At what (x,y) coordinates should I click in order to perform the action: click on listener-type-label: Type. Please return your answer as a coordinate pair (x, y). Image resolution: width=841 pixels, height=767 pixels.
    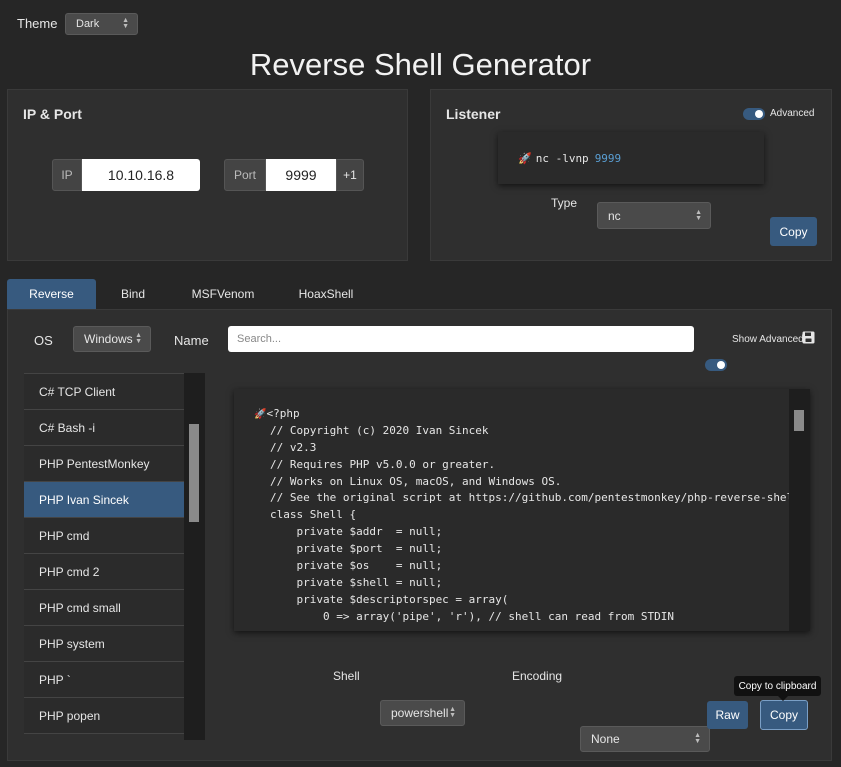
    Looking at the image, I should click on (564, 203).